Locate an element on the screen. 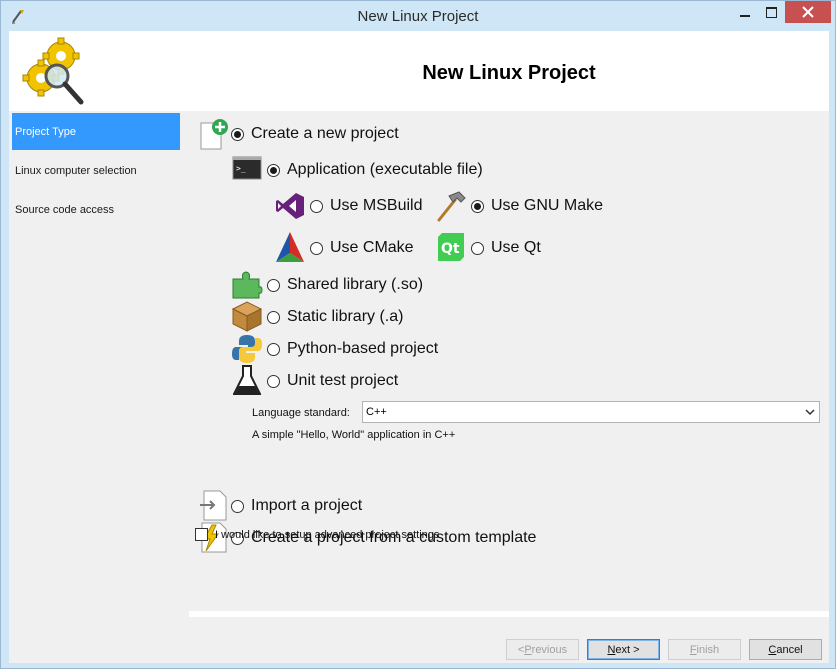 This screenshot has height=669, width=836. hammer-icon is located at coordinates (451, 206).